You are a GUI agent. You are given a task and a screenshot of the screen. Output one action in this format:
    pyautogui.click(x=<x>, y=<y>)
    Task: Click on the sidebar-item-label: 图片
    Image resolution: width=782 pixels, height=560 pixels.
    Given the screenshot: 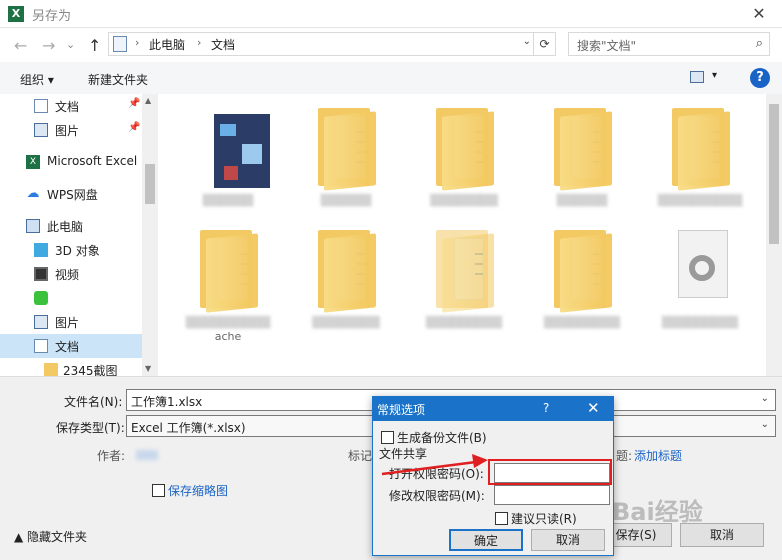 What is the action you would take?
    pyautogui.click(x=67, y=131)
    